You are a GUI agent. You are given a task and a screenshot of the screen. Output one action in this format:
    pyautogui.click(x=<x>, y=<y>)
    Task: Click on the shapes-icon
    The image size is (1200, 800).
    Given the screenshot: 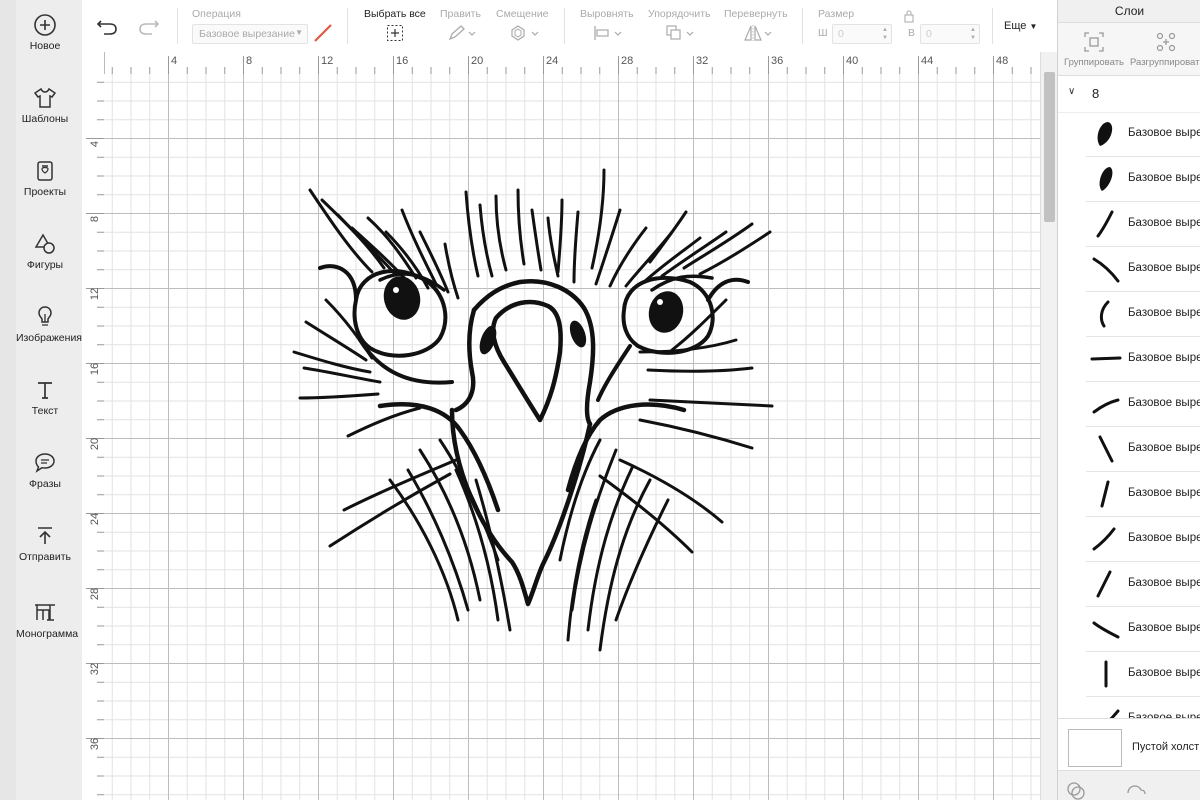 What is the action you would take?
    pyautogui.click(x=44, y=243)
    